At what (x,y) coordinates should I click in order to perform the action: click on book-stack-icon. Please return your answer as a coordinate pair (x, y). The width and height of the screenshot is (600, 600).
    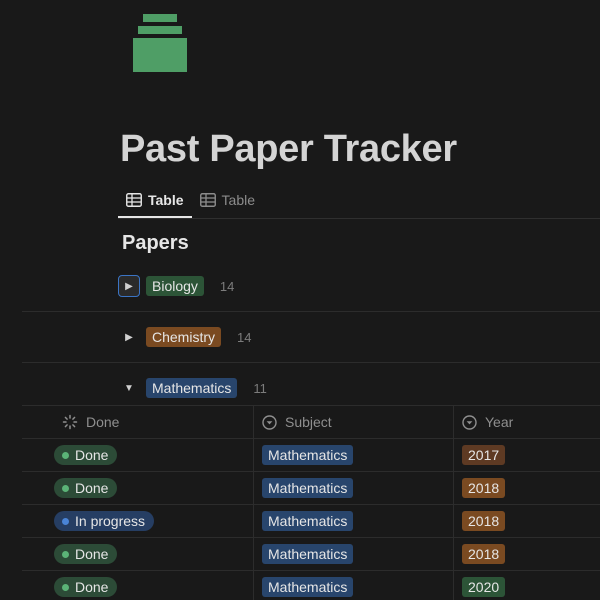
    Looking at the image, I should click on (160, 43).